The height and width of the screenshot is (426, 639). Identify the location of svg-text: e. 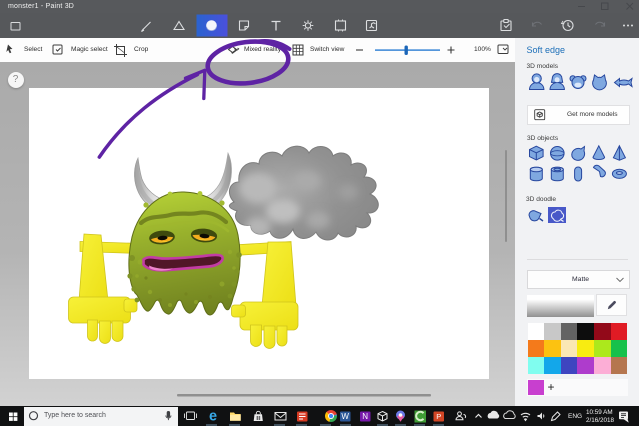
(213, 417).